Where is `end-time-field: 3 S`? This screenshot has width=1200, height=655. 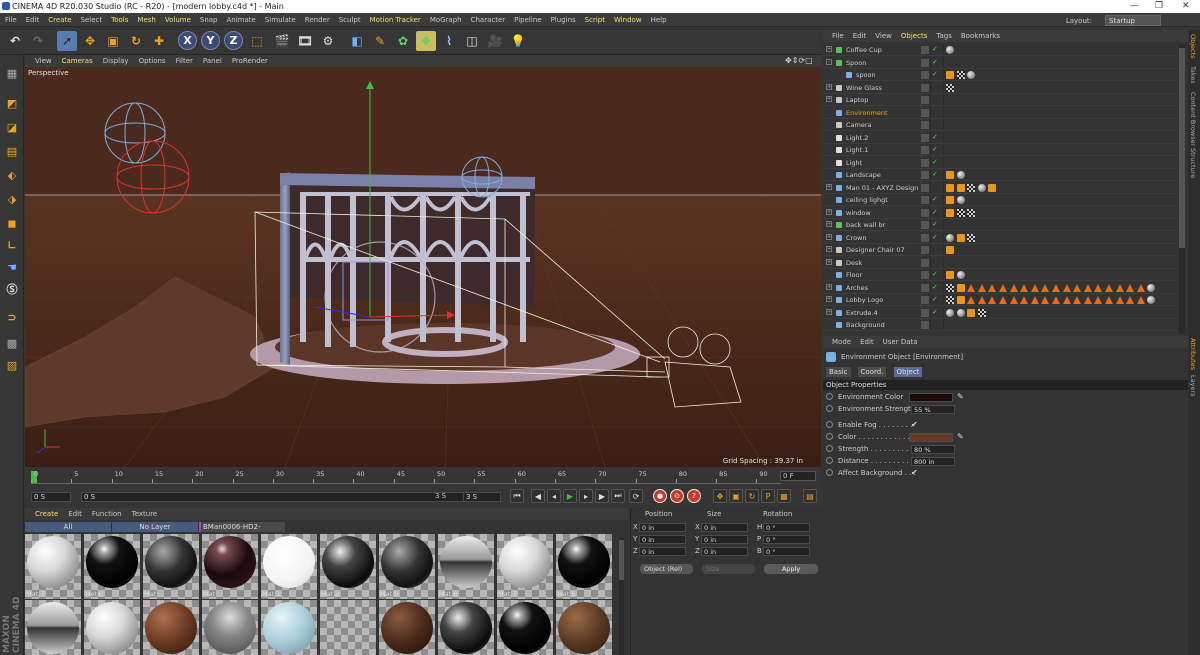
end-time-field: 3 S is located at coordinates (482, 497).